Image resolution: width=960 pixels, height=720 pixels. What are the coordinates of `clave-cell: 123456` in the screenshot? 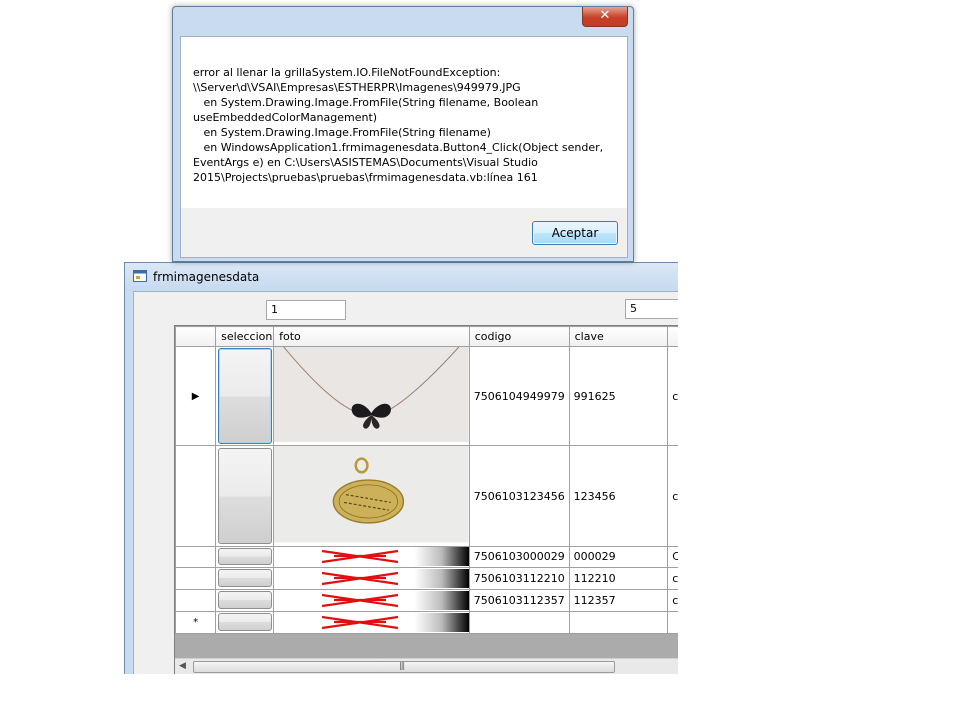 It's located at (618, 496).